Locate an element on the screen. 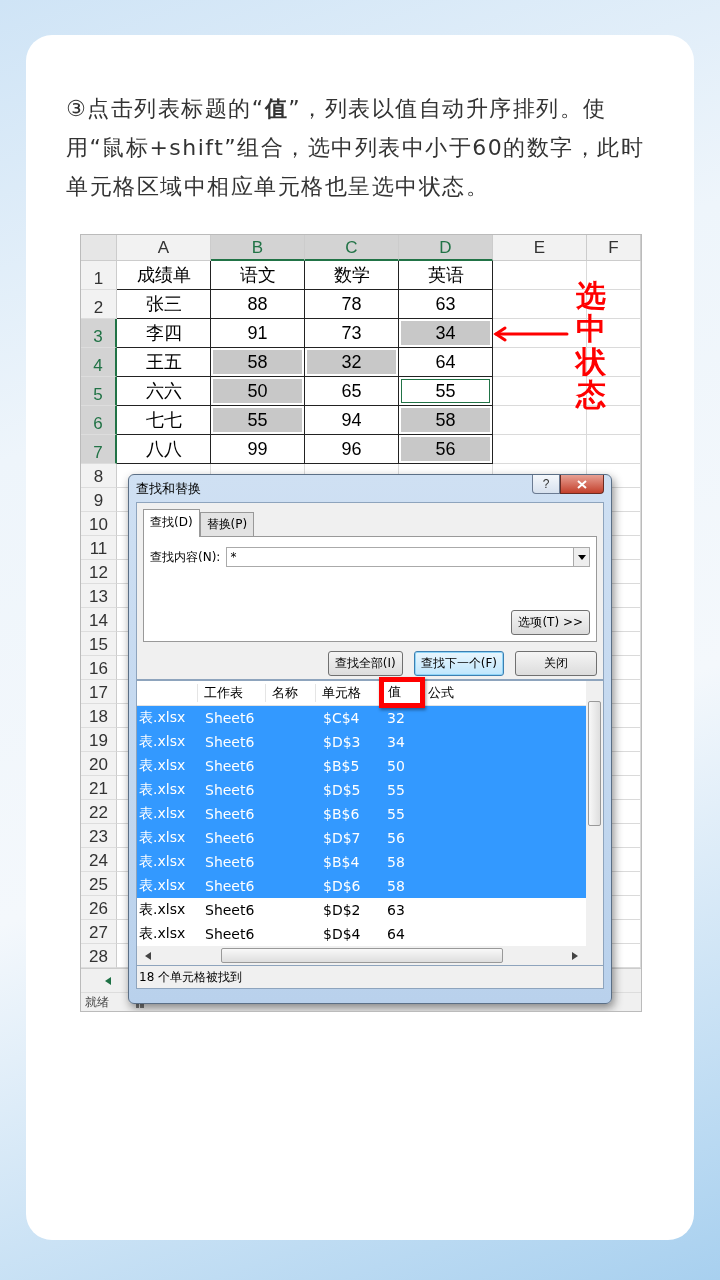  table-cell: 张三 is located at coordinates (164, 304).